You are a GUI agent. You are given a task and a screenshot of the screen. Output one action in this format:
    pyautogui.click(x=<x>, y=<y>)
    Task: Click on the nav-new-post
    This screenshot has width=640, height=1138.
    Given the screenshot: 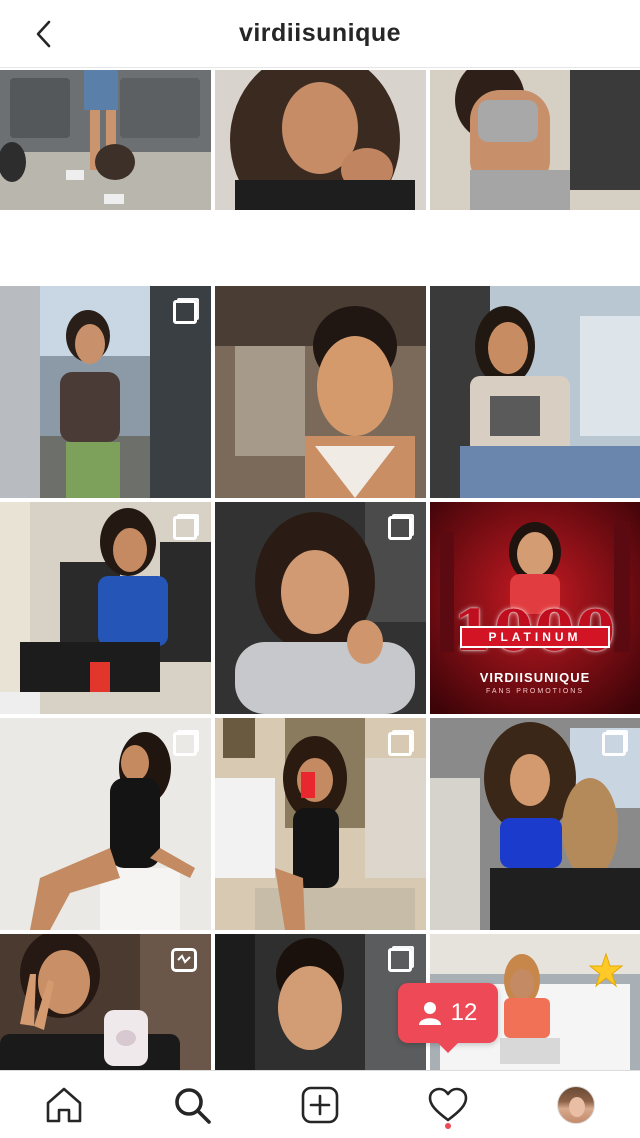 What is the action you would take?
    pyautogui.click(x=320, y=1105)
    